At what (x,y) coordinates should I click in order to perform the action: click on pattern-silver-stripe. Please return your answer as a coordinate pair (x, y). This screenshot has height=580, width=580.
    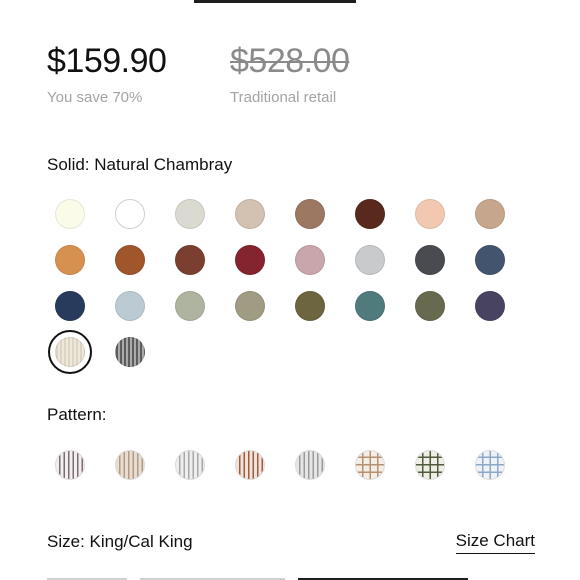
    Looking at the image, I should click on (310, 465).